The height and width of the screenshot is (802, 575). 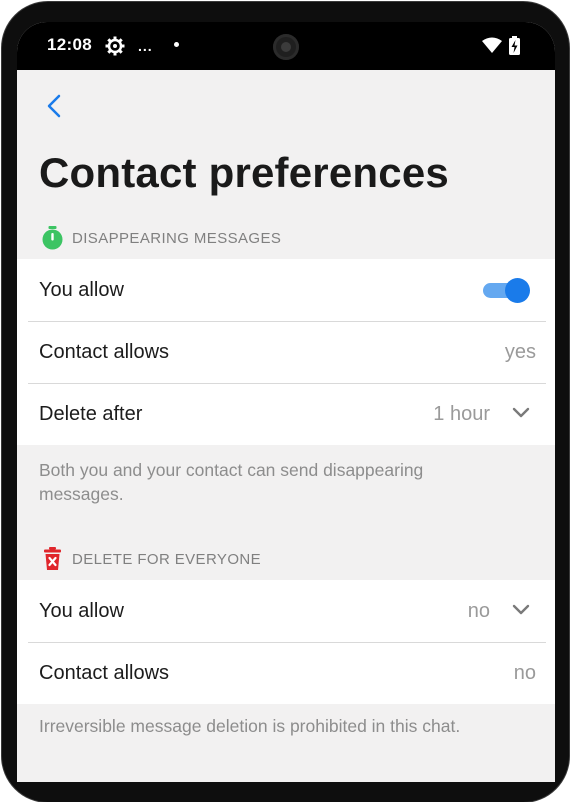 I want to click on row-contact-allows-disappearing: Contact allows yes, so click(x=286, y=352).